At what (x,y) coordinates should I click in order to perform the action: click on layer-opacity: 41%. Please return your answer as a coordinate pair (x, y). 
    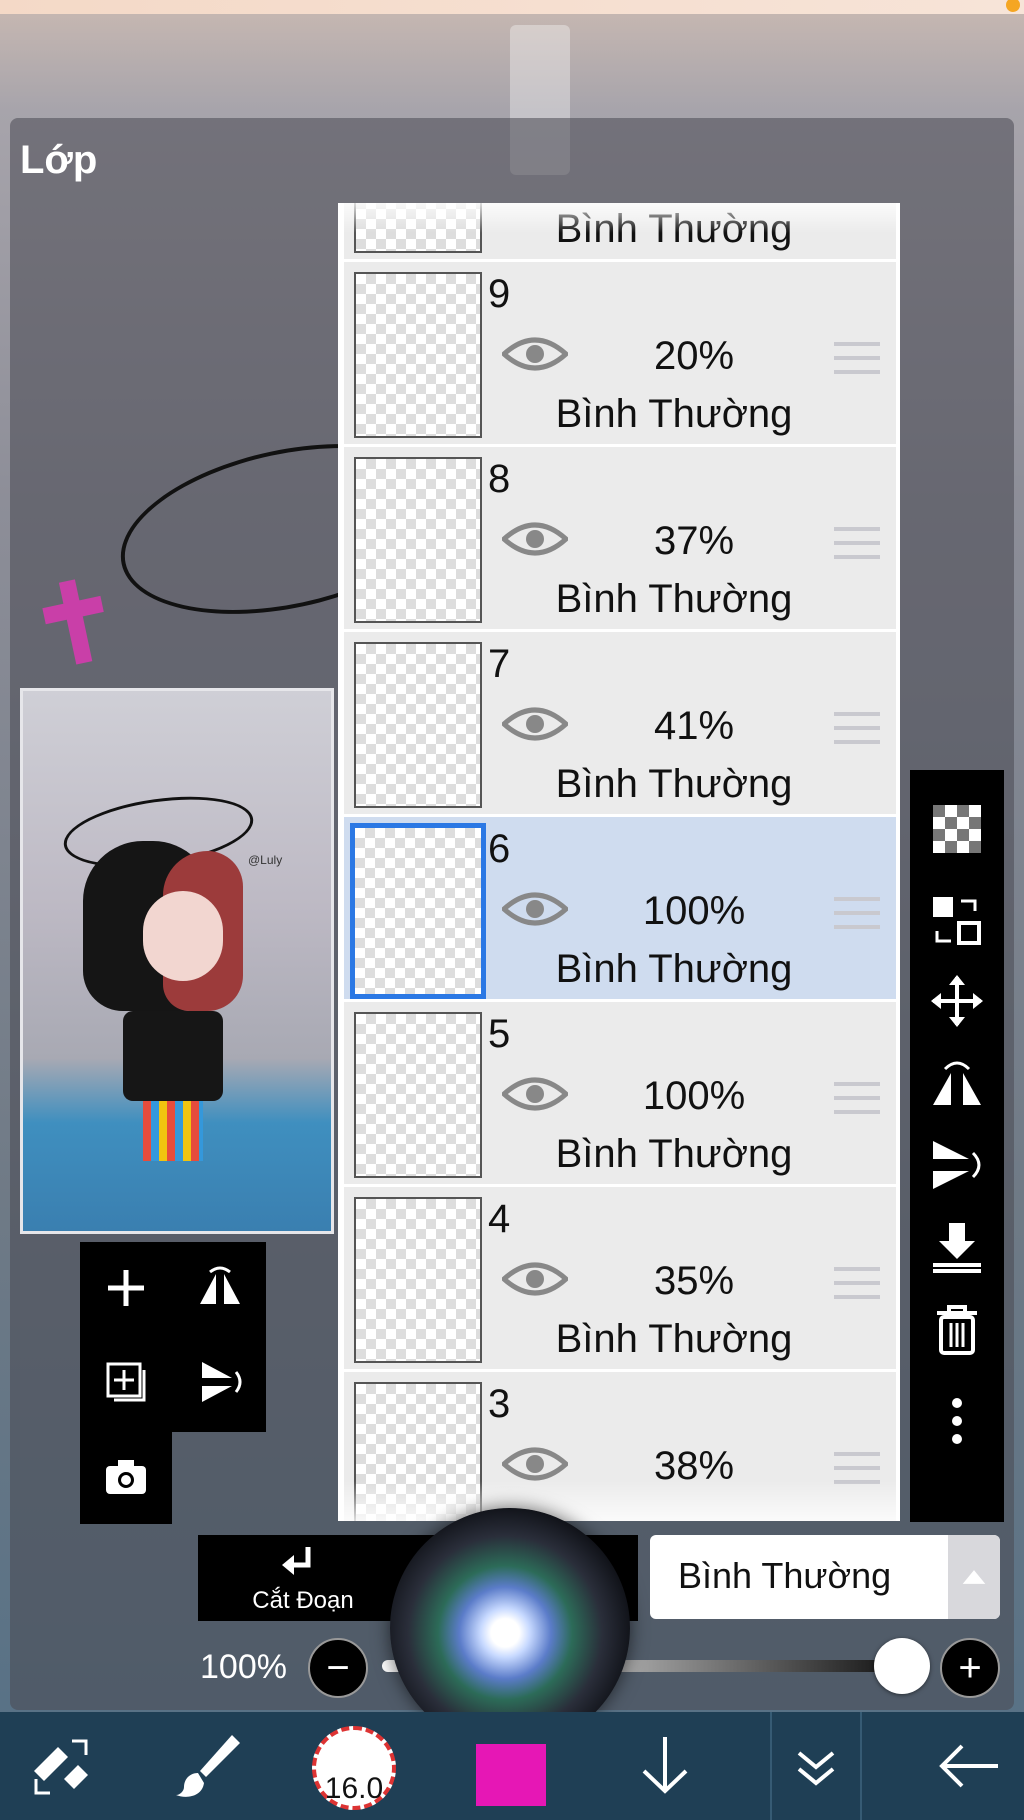
    Looking at the image, I should click on (694, 726).